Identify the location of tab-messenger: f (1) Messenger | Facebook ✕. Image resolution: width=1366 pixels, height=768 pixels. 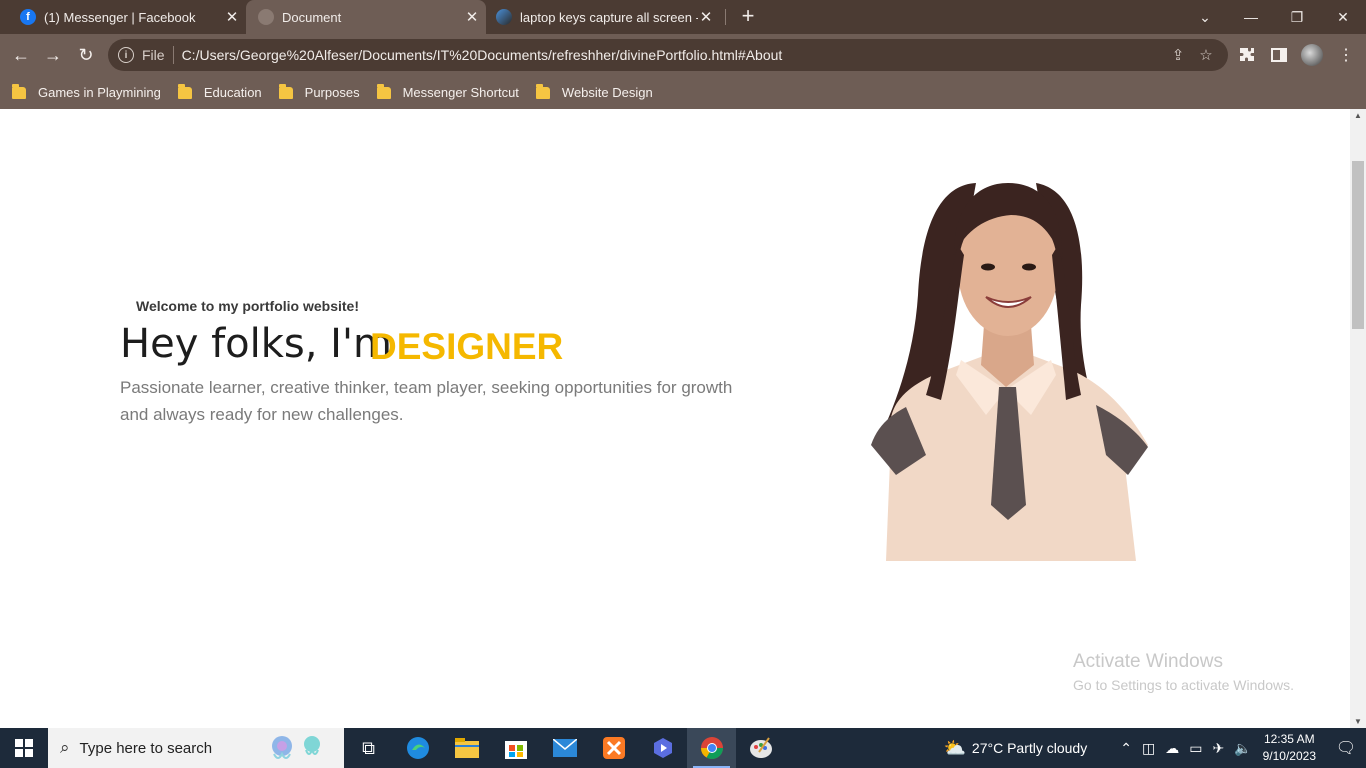
(129, 17).